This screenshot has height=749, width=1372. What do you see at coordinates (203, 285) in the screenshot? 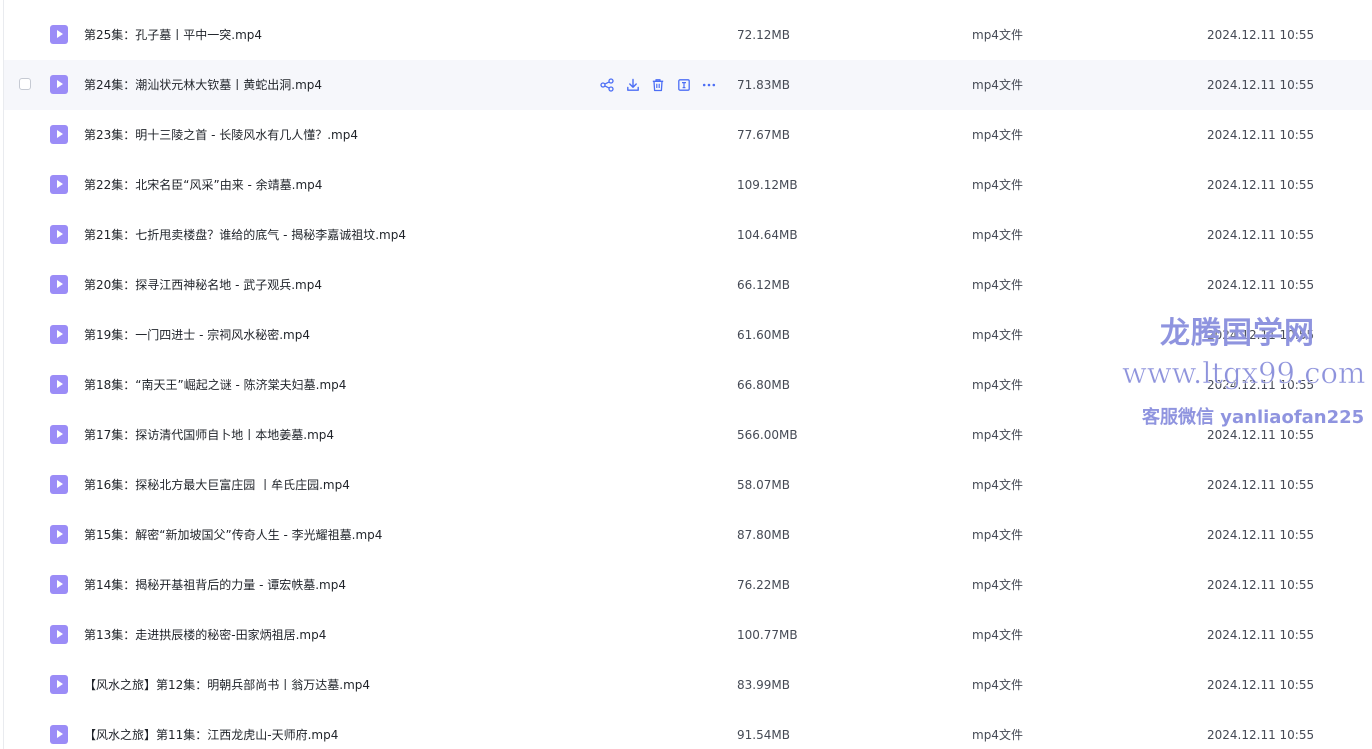
I see `file-name: 第20集：探寻江西神秘名地 - 武子观兵.mp4` at bounding box center [203, 285].